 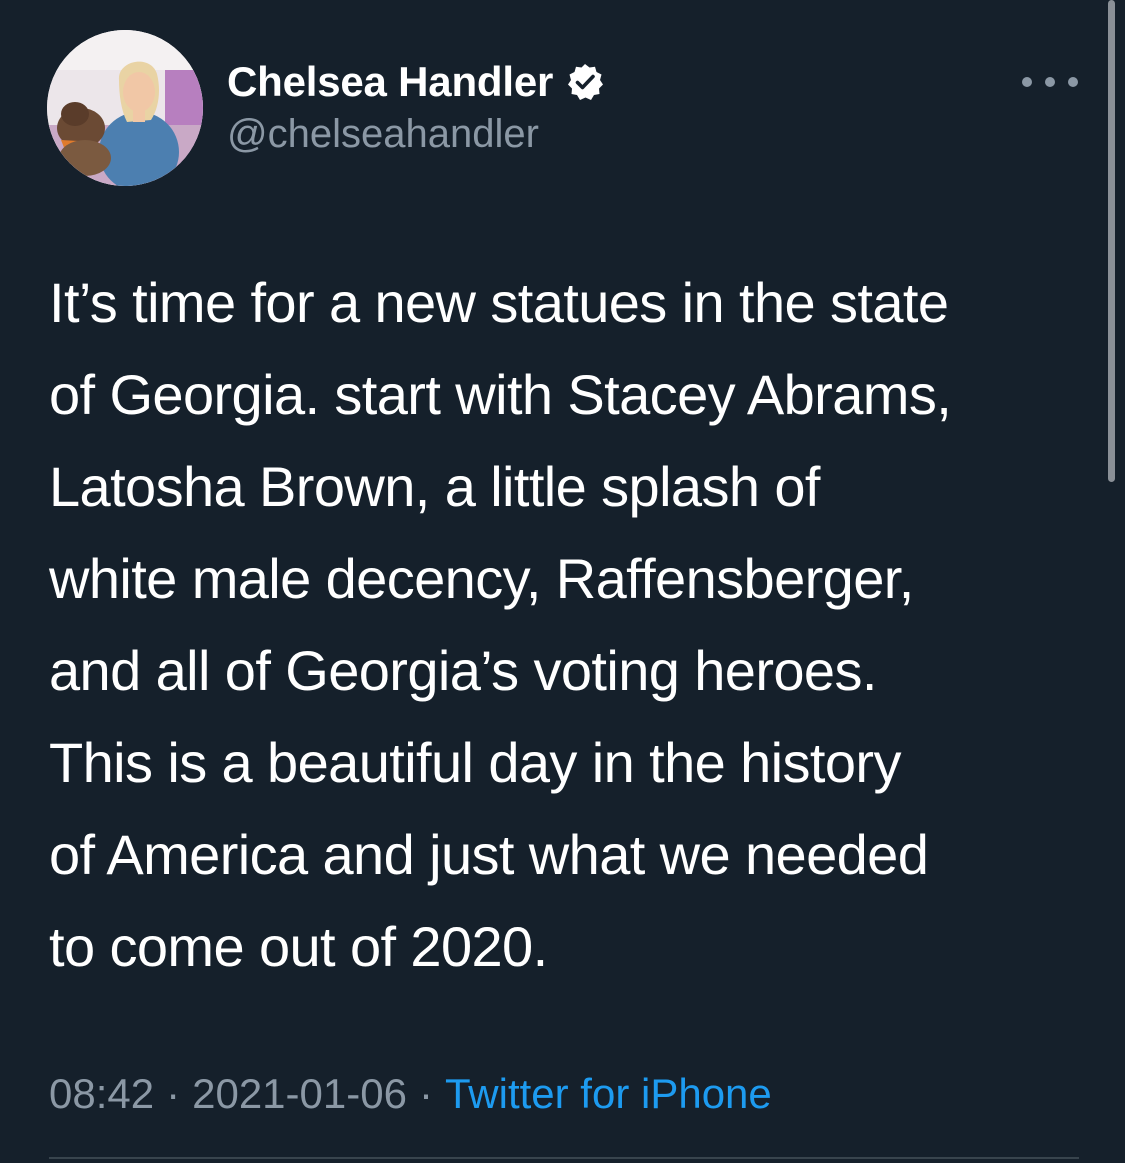 What do you see at coordinates (410, 1094) in the screenshot?
I see `tweet-metadata: 08:42 · 2021-01-06 · Twitter for iPhone` at bounding box center [410, 1094].